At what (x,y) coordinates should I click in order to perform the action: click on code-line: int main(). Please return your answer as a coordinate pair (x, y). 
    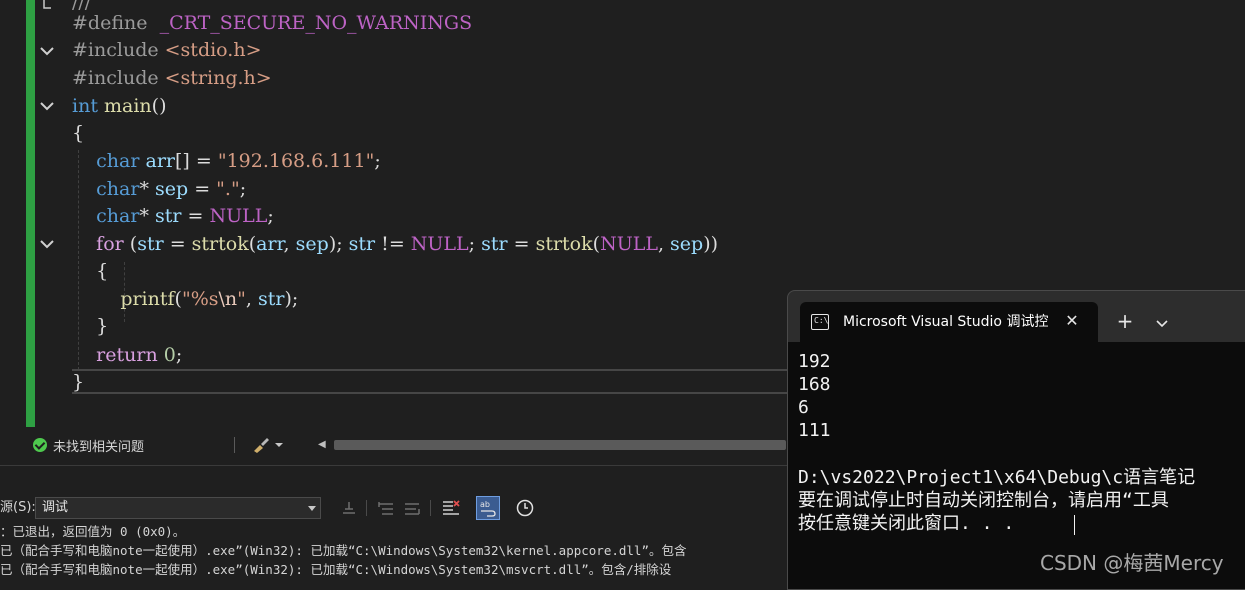
    Looking at the image, I should click on (119, 106).